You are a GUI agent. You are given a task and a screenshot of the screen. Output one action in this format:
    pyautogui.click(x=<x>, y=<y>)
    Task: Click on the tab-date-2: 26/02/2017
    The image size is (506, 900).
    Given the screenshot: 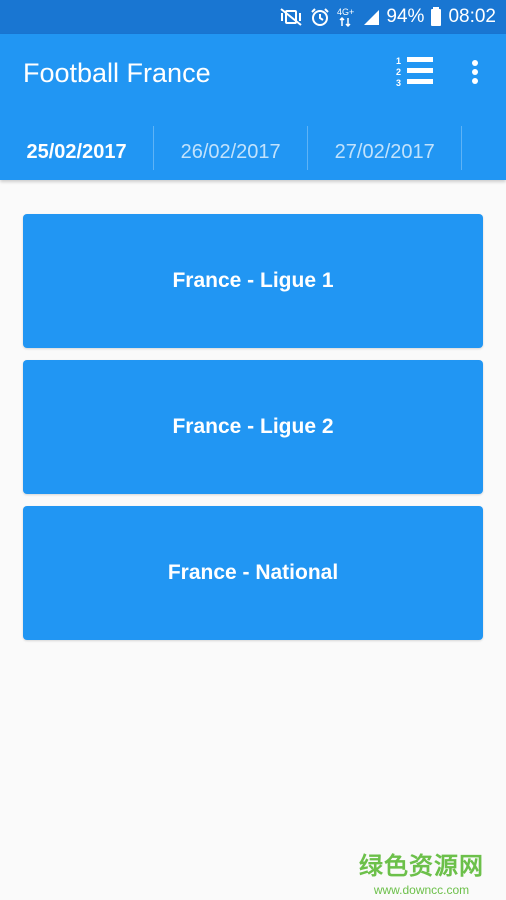 What is the action you would take?
    pyautogui.click(x=230, y=152)
    